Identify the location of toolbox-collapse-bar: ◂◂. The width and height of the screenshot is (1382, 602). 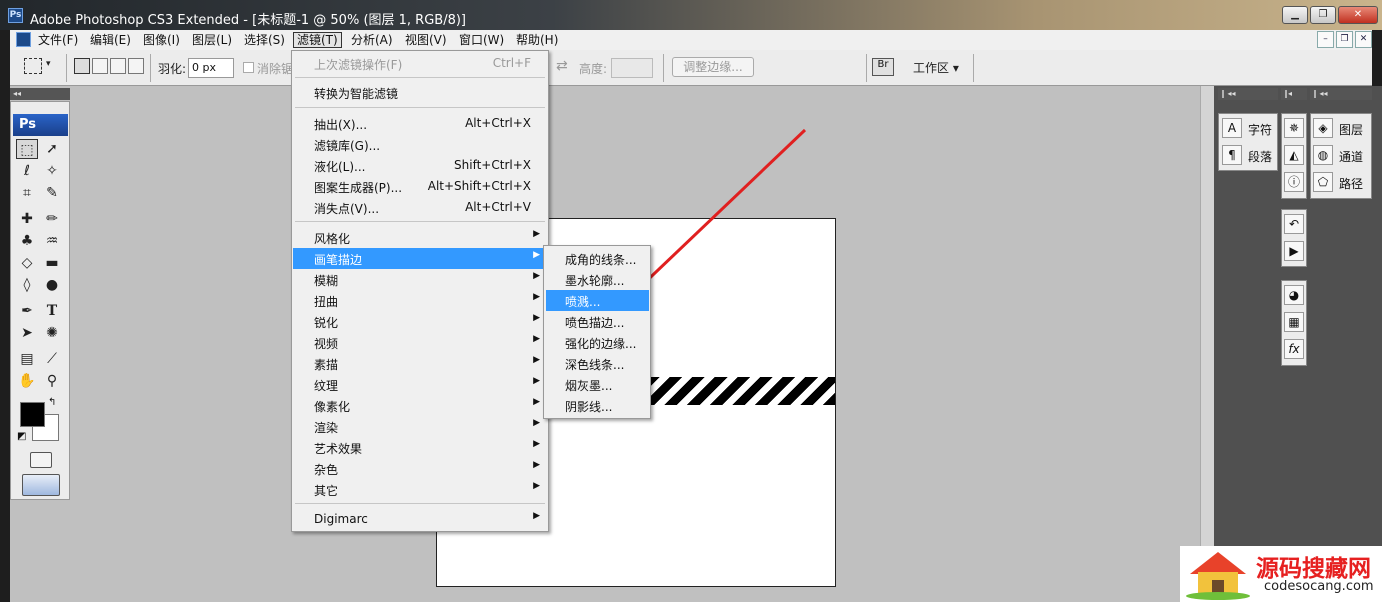
(40, 94).